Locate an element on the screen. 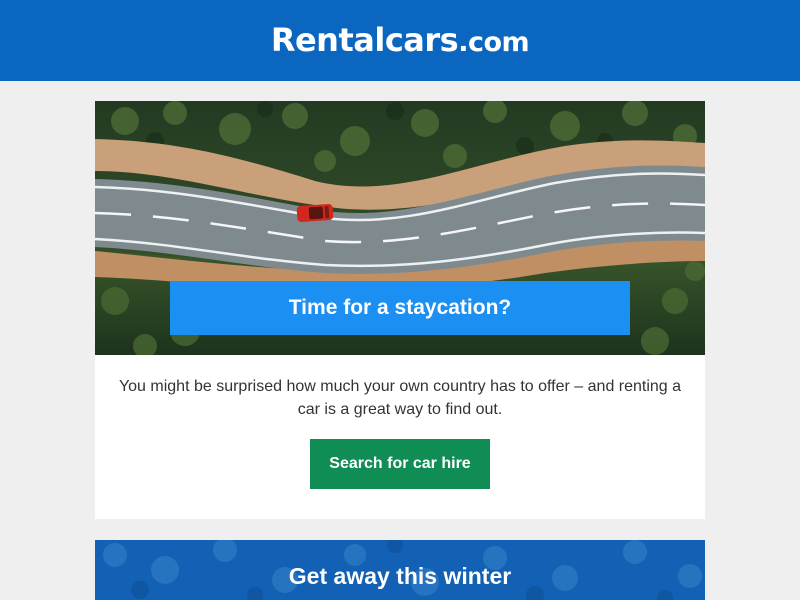 The height and width of the screenshot is (600, 800). hero-title: Time for a staycation? is located at coordinates (400, 308).